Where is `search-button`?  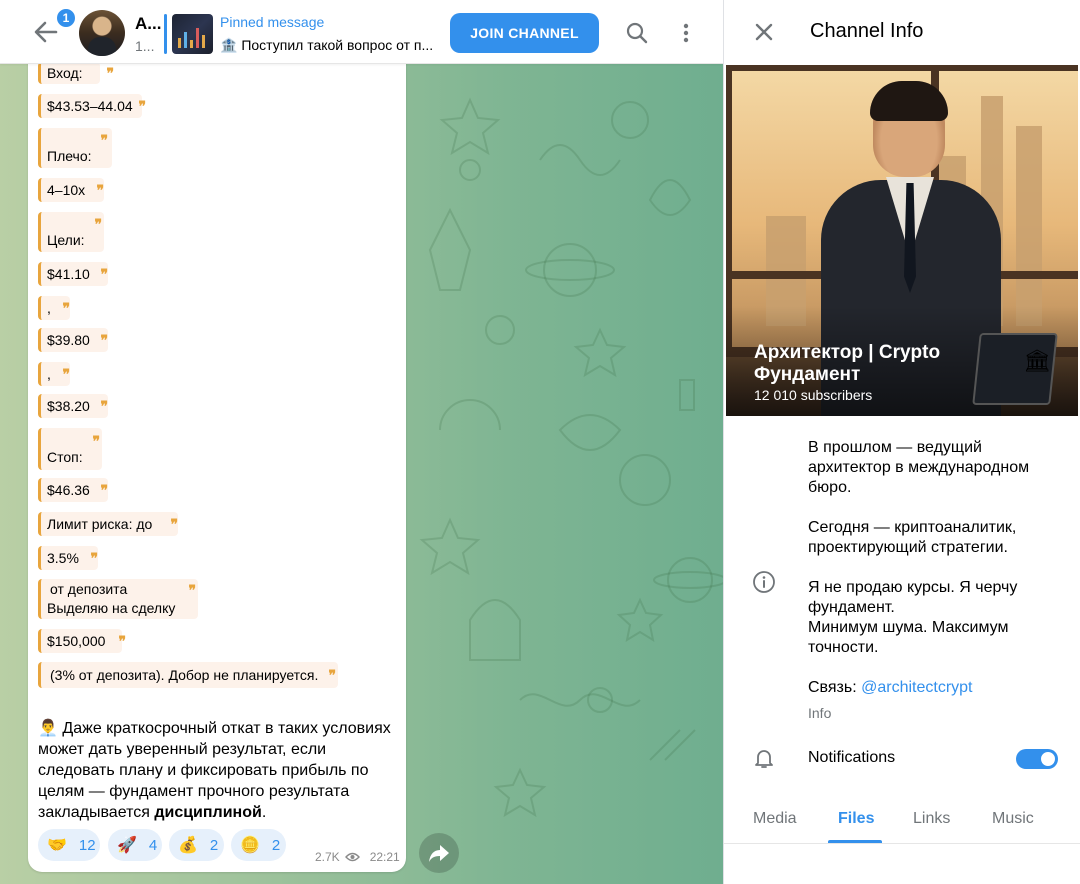
search-button is located at coordinates (637, 33).